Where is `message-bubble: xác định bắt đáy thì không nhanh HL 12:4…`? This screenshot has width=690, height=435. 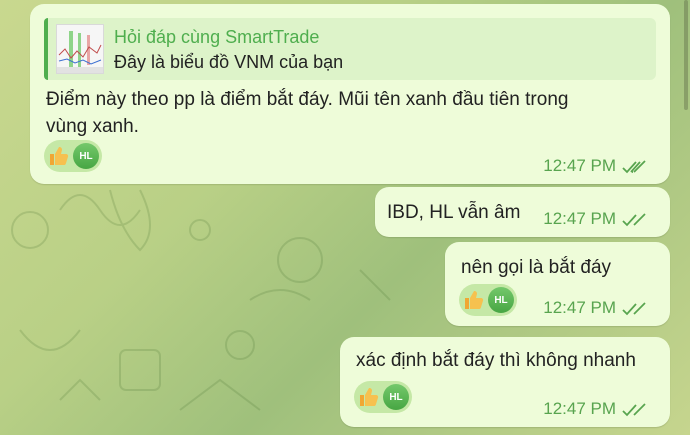
message-bubble: xác định bắt đáy thì không nhanh HL 12:4… is located at coordinates (505, 382).